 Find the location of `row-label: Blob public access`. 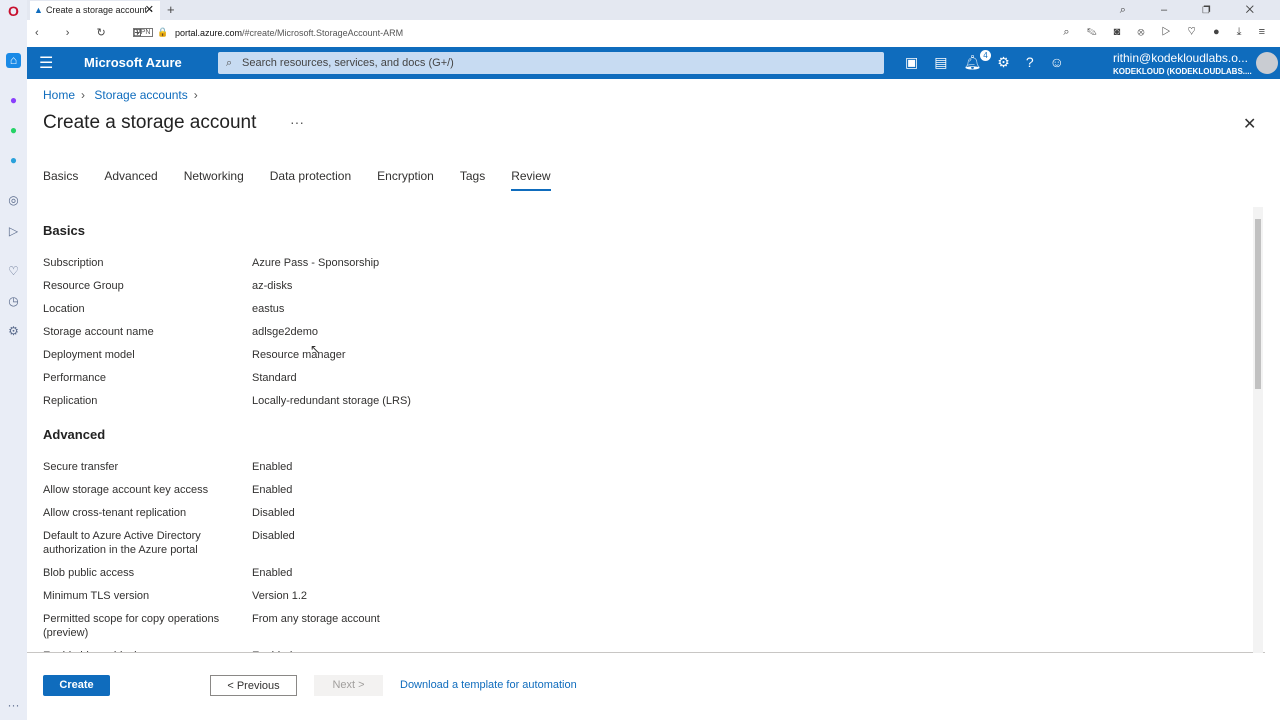

row-label: Blob public access is located at coordinates (89, 573).